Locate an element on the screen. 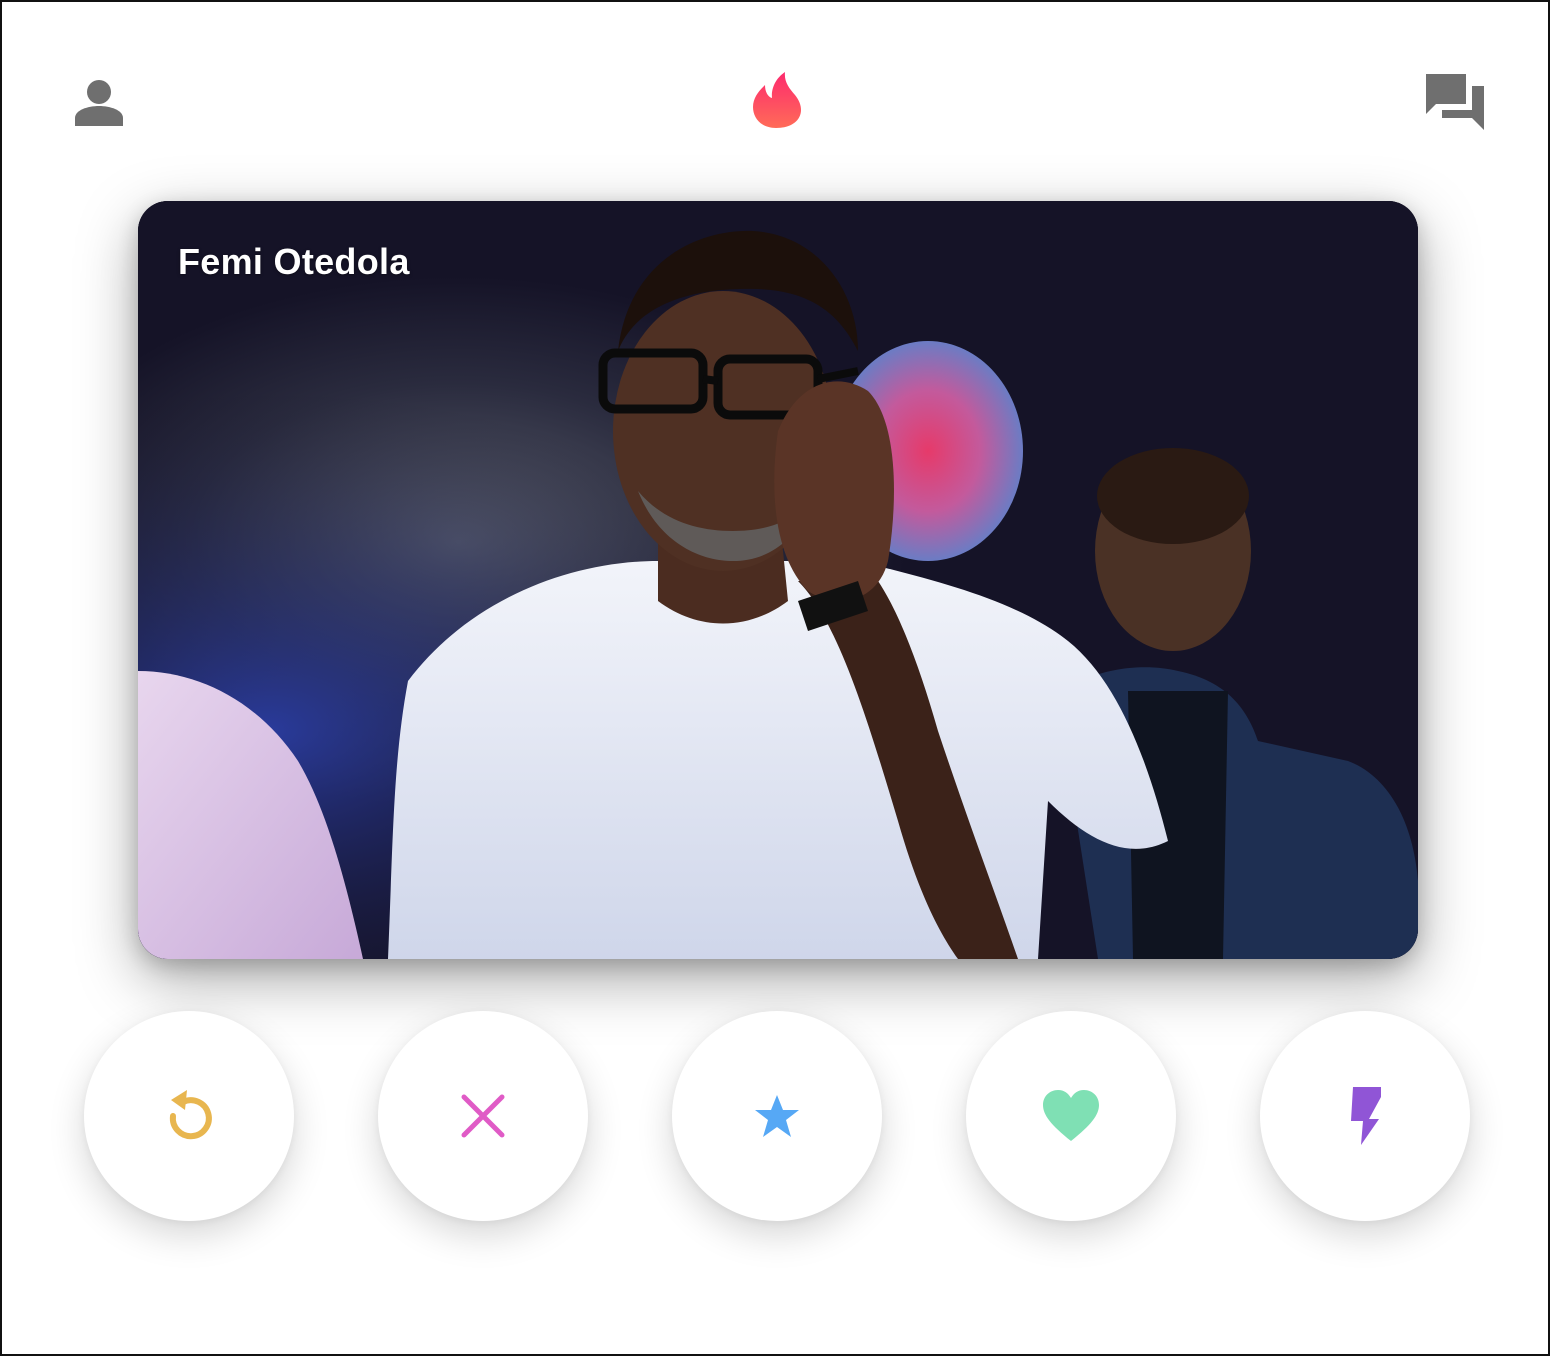 Image resolution: width=1550 pixels, height=1356 pixels. like-button is located at coordinates (1071, 1116).